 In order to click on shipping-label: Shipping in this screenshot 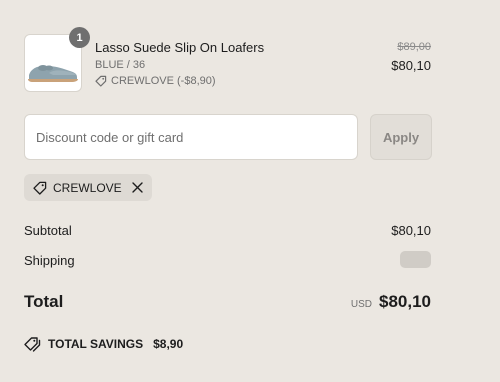, I will do `click(49, 260)`.